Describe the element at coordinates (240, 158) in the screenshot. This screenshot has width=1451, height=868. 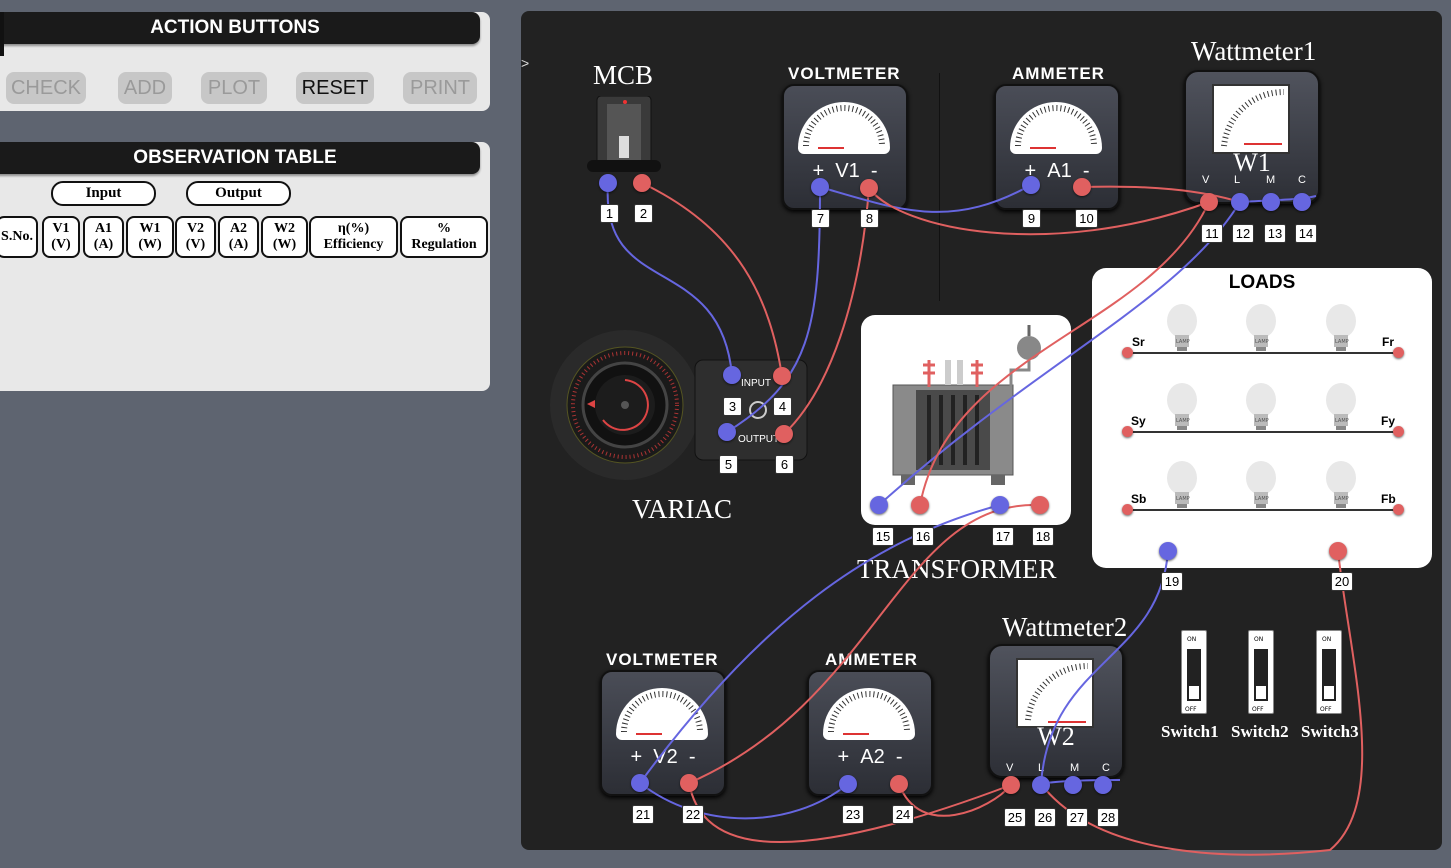
I see `observation-table-title: OBSERVATION TABLE` at that location.